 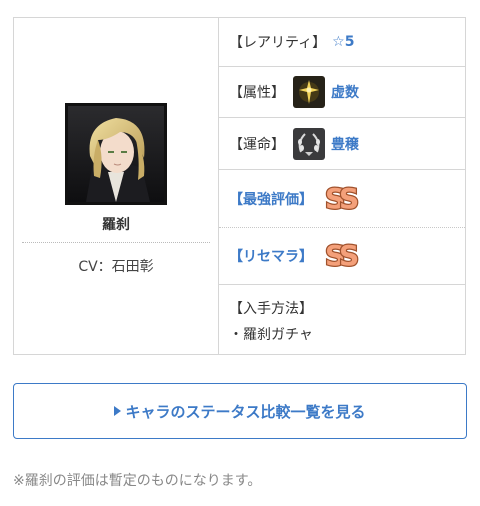 I want to click on play-triangle-icon, so click(x=118, y=411).